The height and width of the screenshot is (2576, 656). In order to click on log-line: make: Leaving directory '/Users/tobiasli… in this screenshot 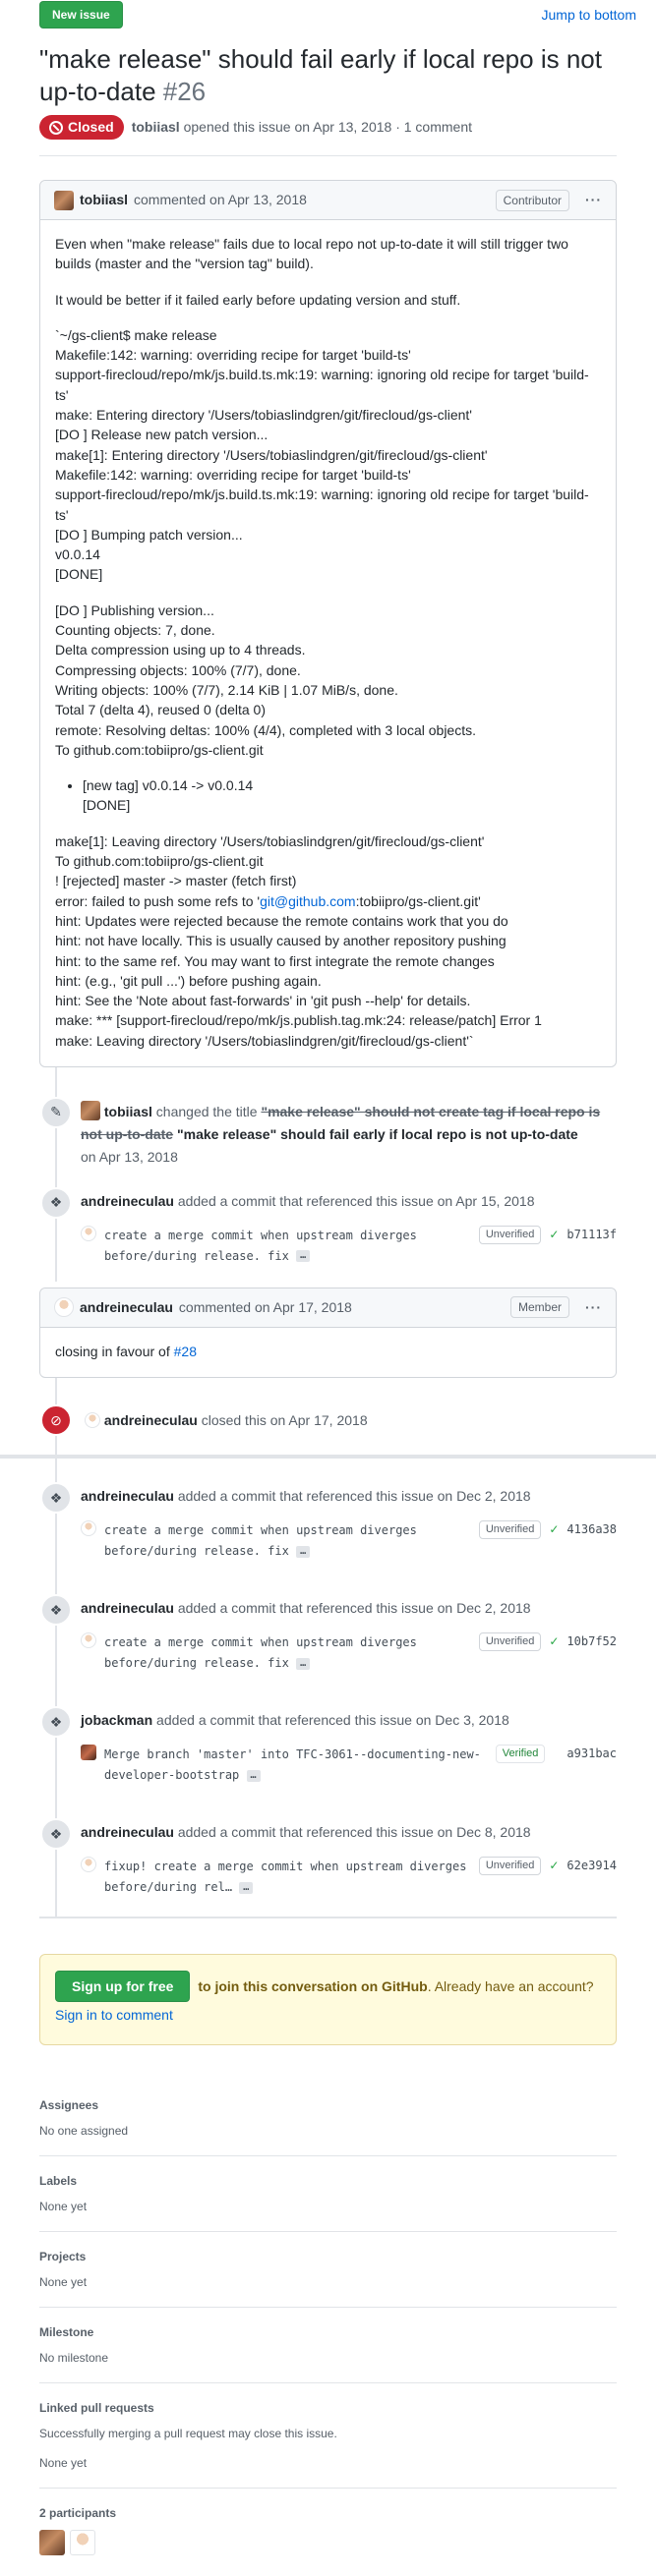, I will do `click(264, 1041)`.